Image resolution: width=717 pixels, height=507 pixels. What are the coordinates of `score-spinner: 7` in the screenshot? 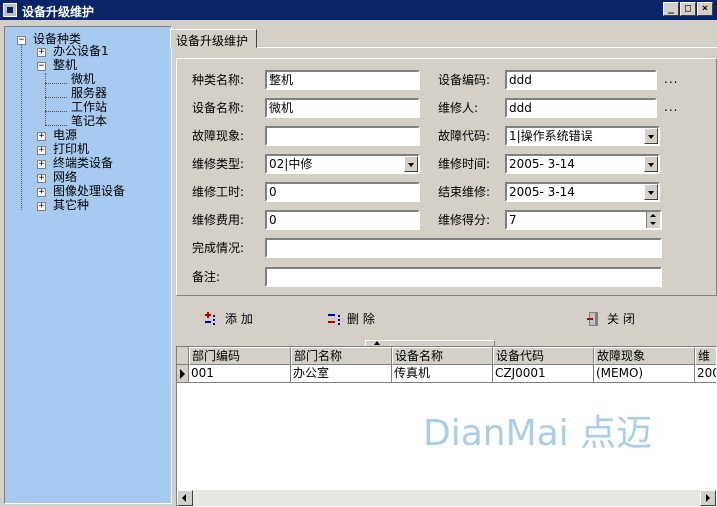 It's located at (583, 220).